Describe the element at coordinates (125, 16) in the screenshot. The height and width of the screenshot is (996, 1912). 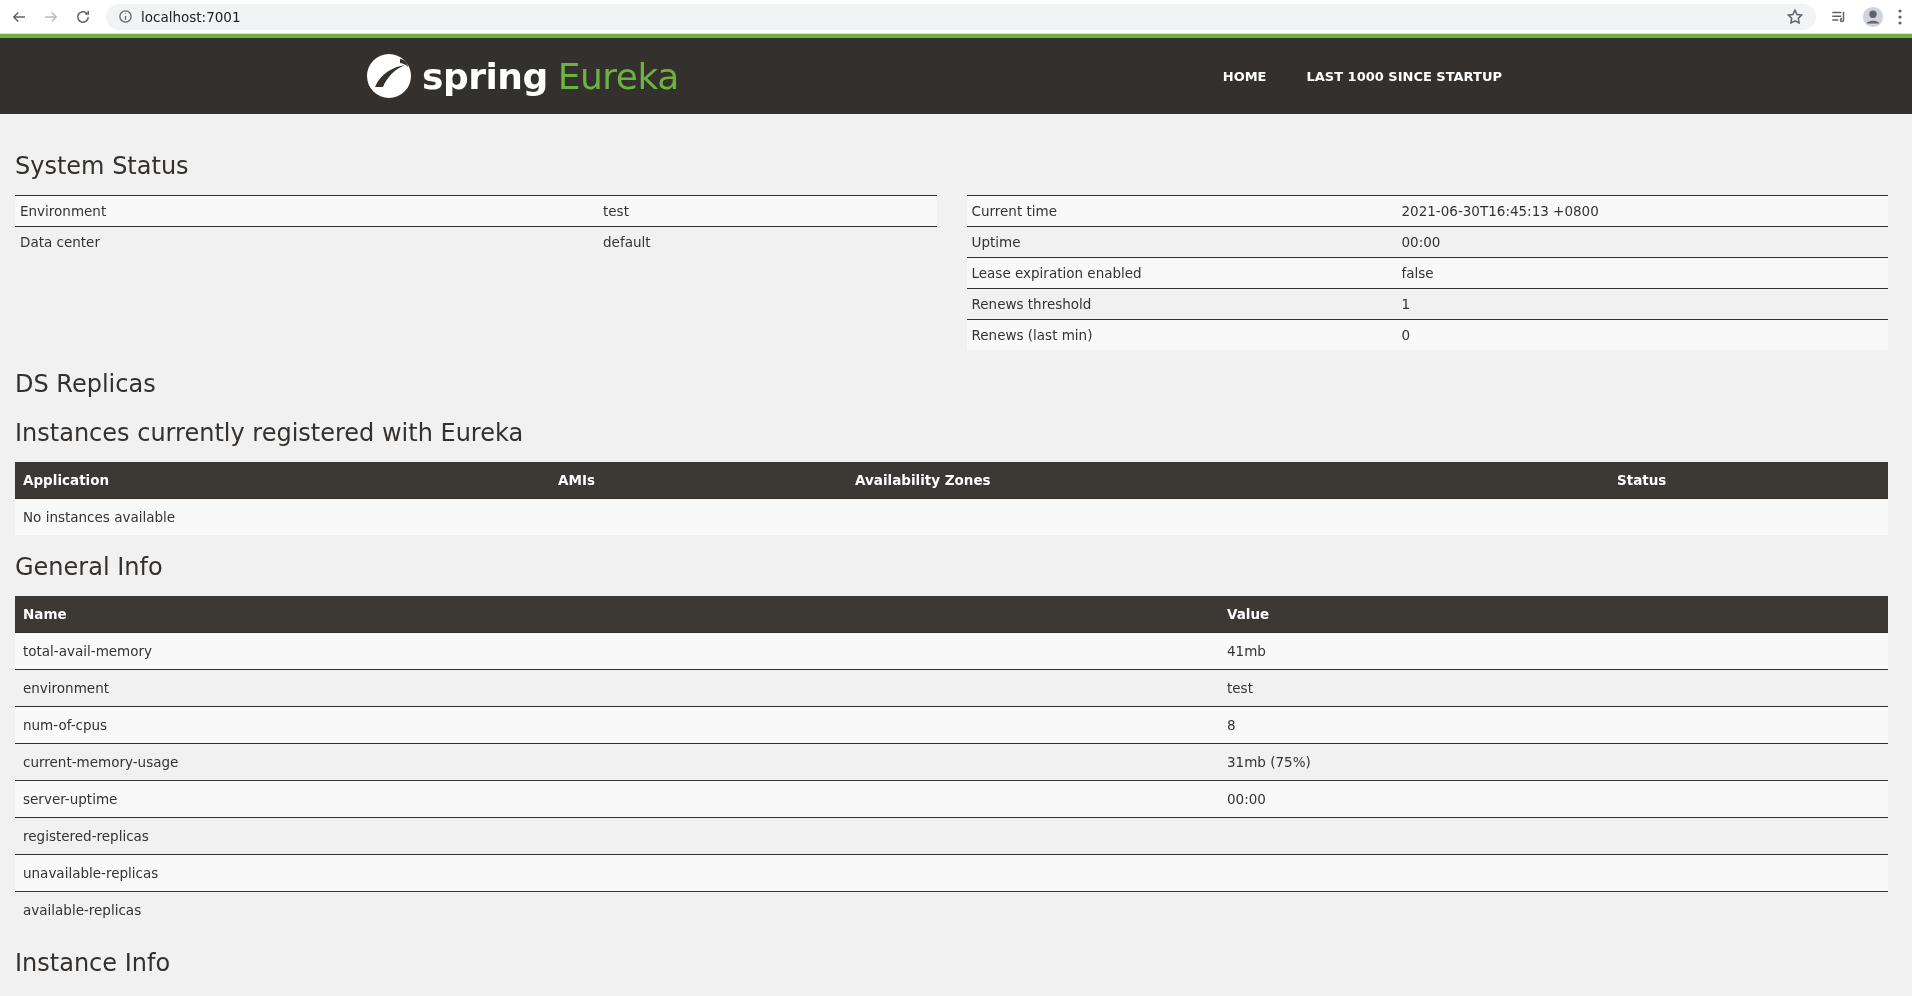
I see `info-icon` at that location.